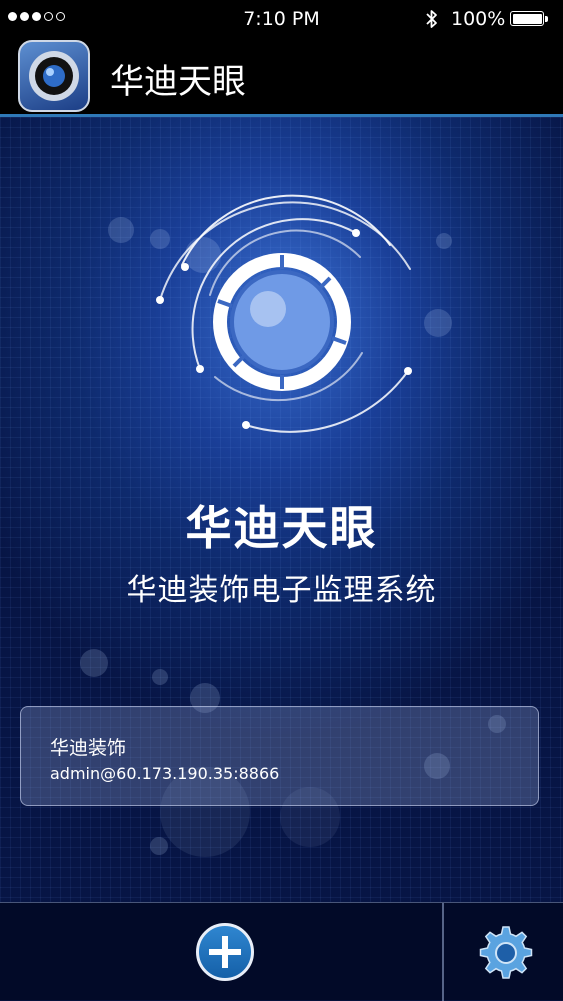  What do you see at coordinates (443, 952) in the screenshot?
I see `toolbar-divider` at bounding box center [443, 952].